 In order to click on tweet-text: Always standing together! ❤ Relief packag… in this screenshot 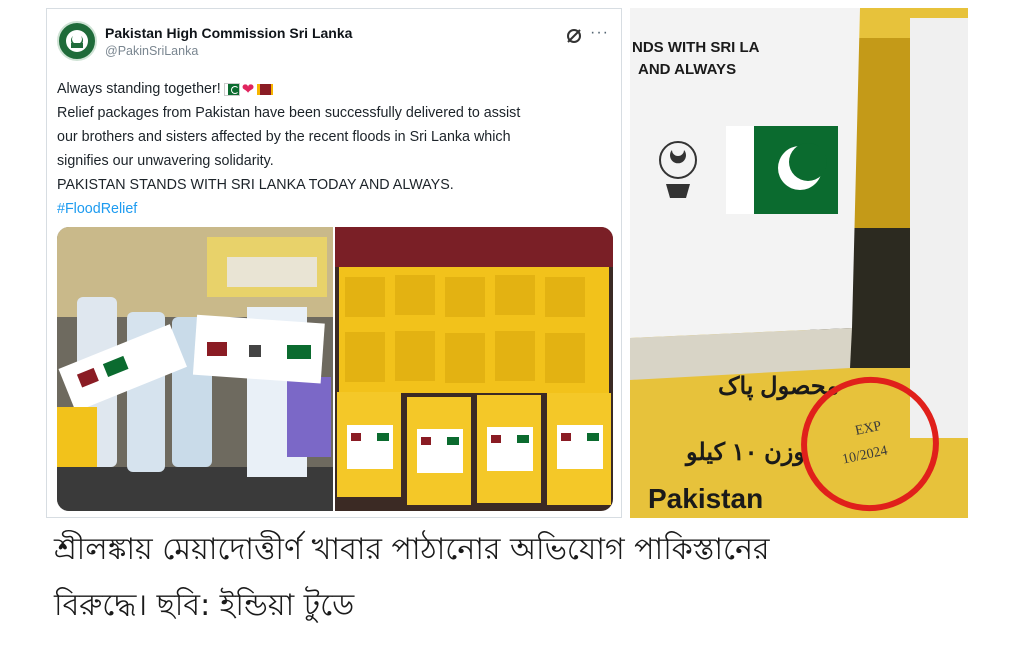, I will do `click(335, 149)`.